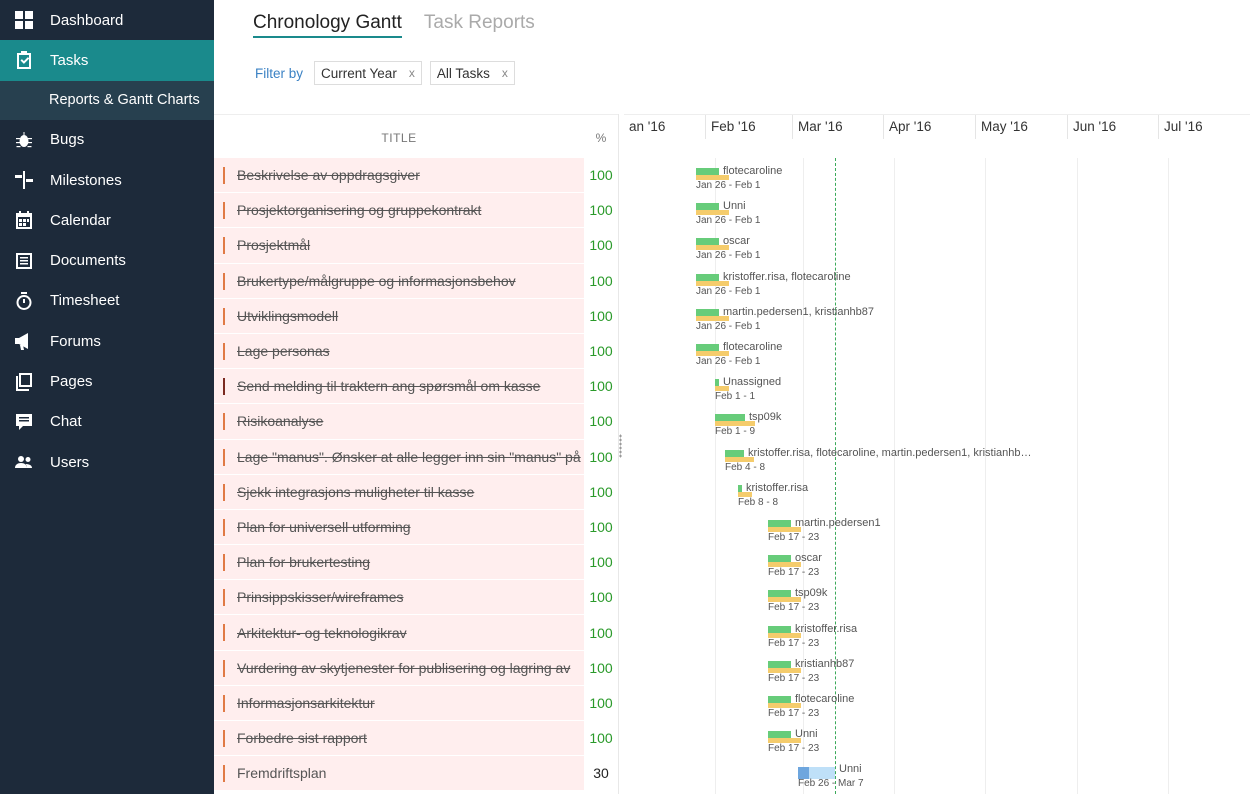 The height and width of the screenshot is (794, 1250). What do you see at coordinates (1009, 668) in the screenshot?
I see `gantt-bar: kristianhb87 Feb 17 - 23` at bounding box center [1009, 668].